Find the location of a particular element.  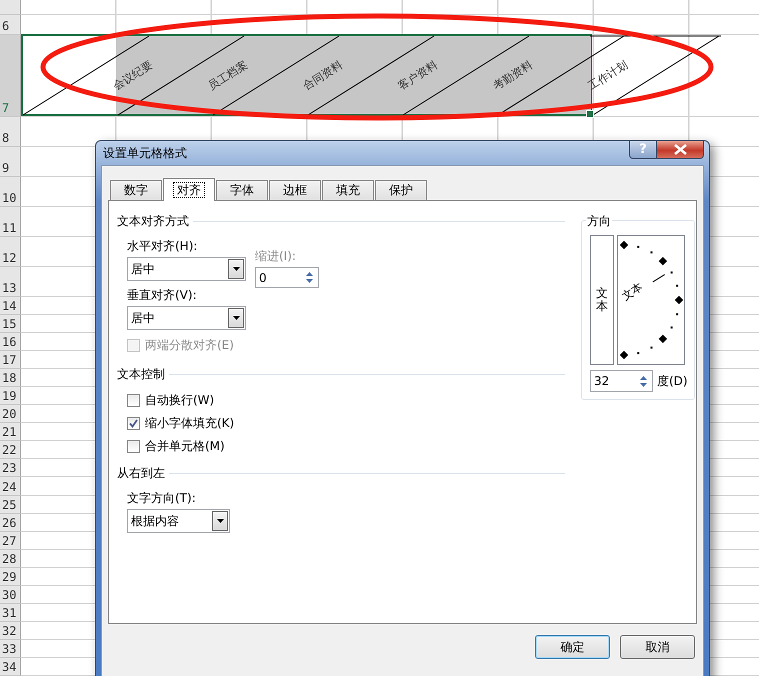

row-header: 24 is located at coordinates (10, 486).